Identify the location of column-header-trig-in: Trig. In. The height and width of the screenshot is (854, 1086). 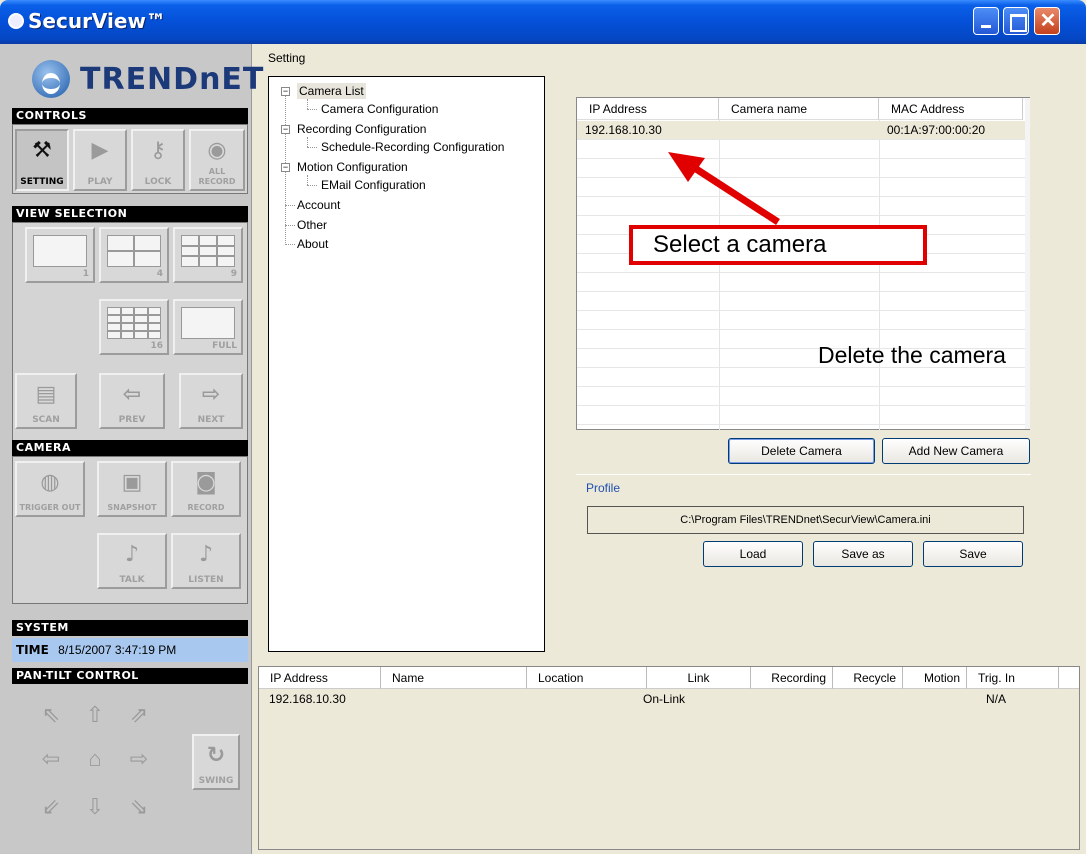
(1013, 678).